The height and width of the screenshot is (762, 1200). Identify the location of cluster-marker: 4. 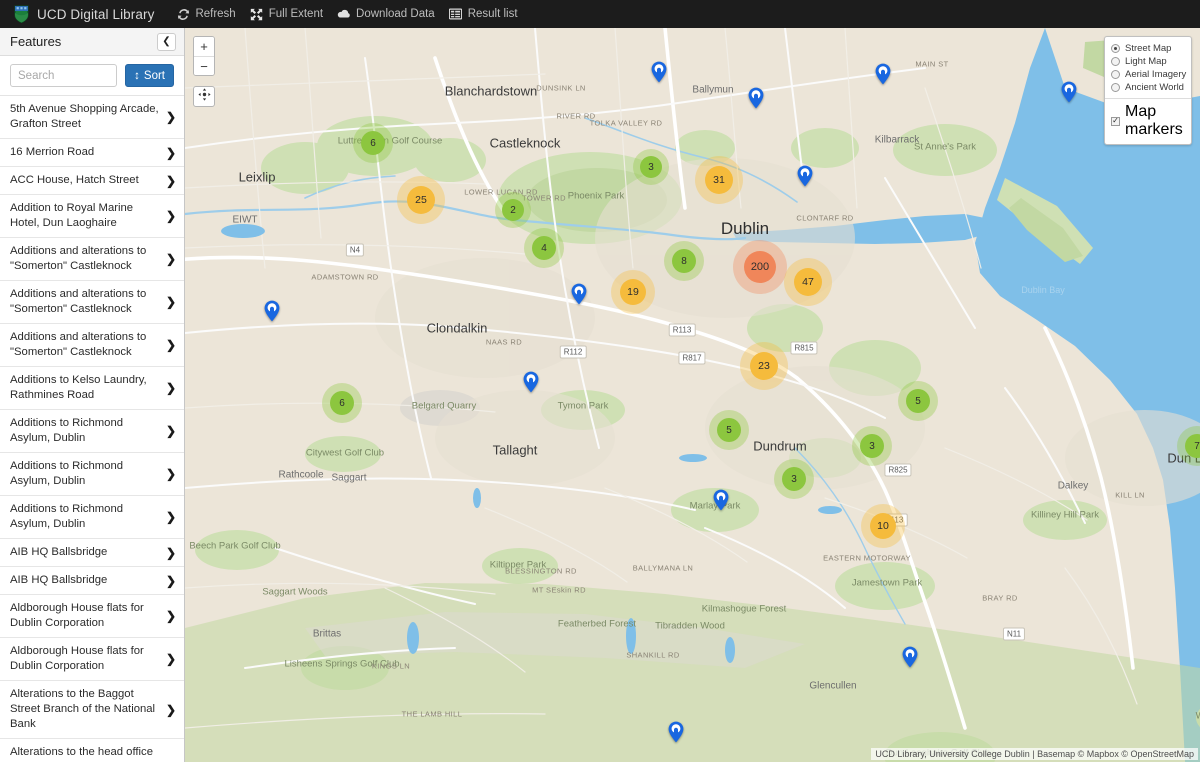
(544, 248).